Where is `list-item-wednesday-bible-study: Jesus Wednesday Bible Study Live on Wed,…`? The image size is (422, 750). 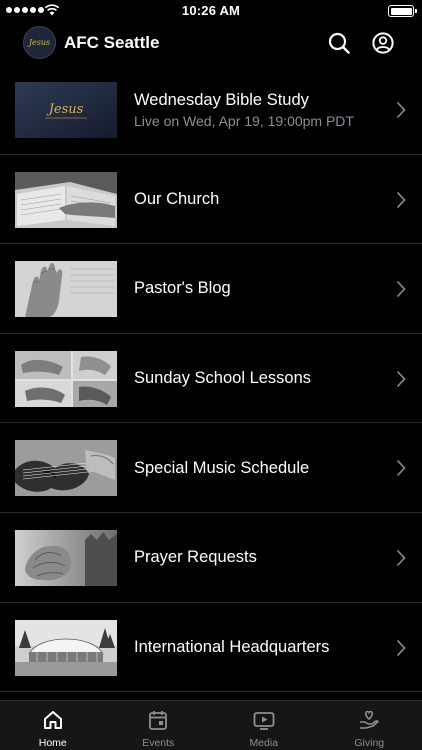 list-item-wednesday-bible-study: Jesus Wednesday Bible Study Live on Wed,… is located at coordinates (211, 110).